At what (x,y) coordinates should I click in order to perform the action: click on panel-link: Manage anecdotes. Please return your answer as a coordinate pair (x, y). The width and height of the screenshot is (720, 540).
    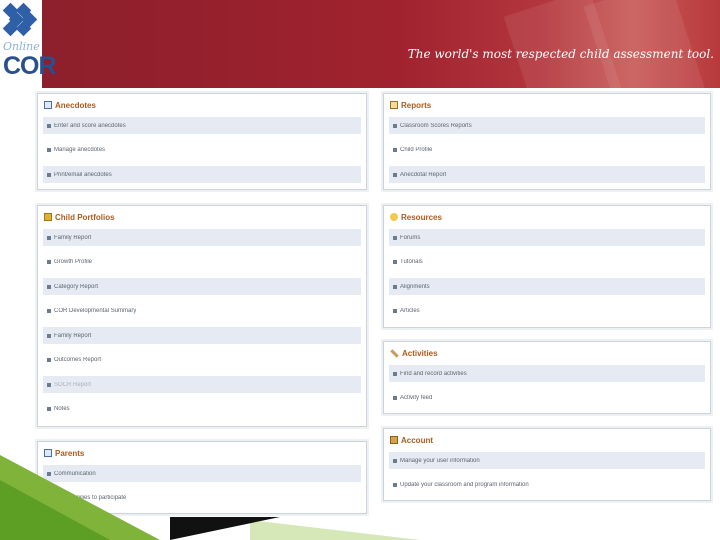
    Looking at the image, I should click on (202, 150).